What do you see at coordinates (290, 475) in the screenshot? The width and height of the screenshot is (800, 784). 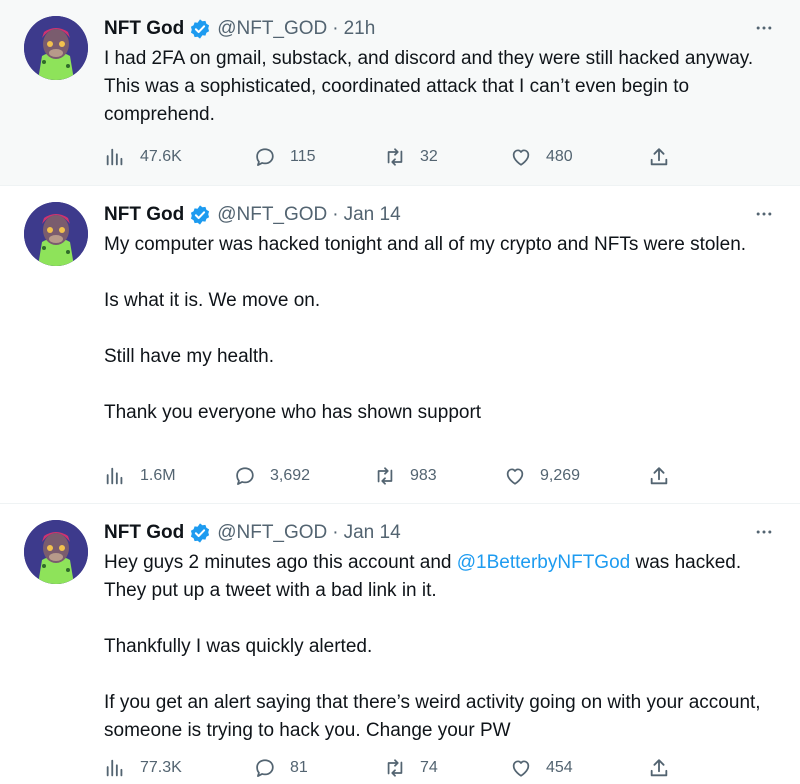 I see `reply-count: 3,692` at bounding box center [290, 475].